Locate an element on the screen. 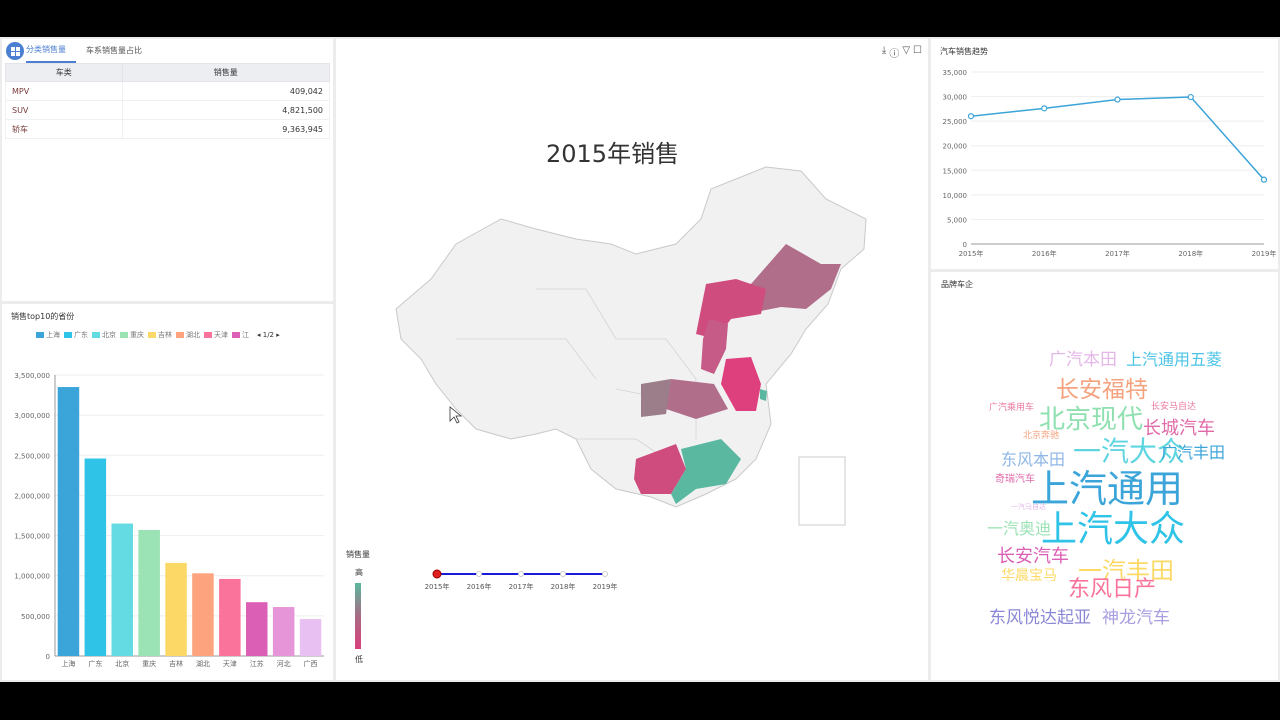 Image resolution: width=1280 pixels, height=720 pixels. x-tick-label: 江苏 is located at coordinates (257, 663).